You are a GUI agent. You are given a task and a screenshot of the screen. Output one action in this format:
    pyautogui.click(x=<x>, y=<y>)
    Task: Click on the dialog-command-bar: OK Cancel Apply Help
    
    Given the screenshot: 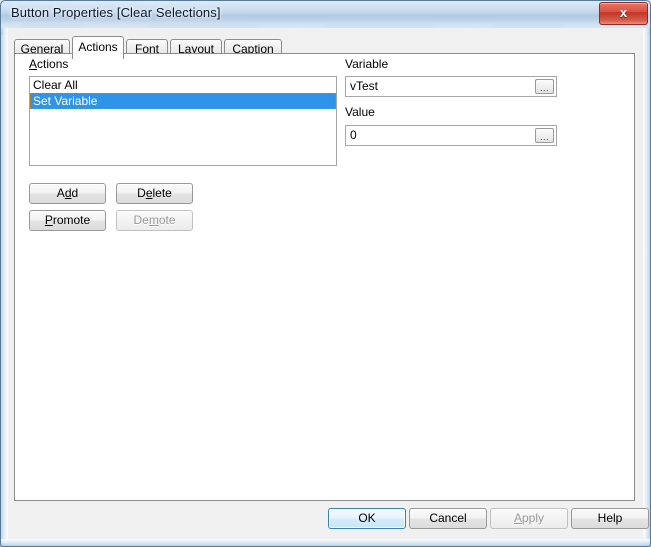 What is the action you would take?
    pyautogui.click(x=328, y=520)
    